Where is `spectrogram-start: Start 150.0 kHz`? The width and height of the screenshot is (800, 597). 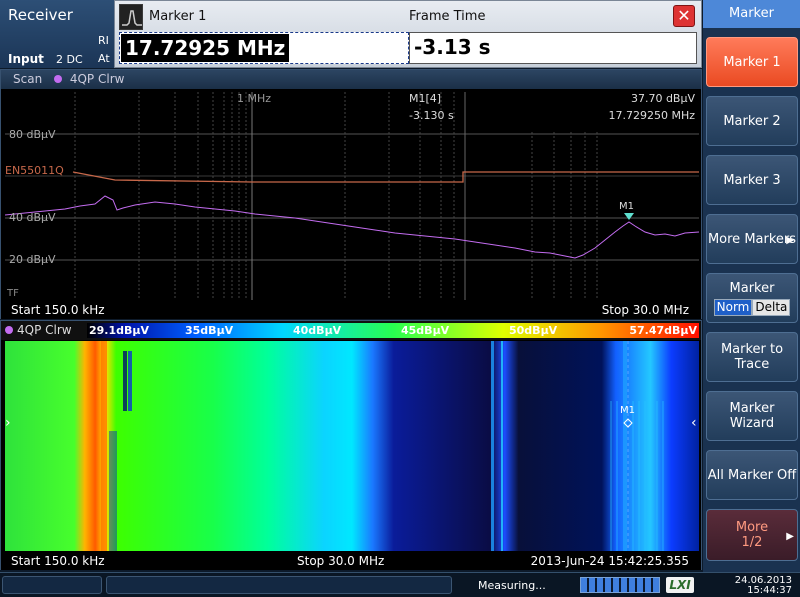
spectrogram-start: Start 150.0 kHz is located at coordinates (58, 561).